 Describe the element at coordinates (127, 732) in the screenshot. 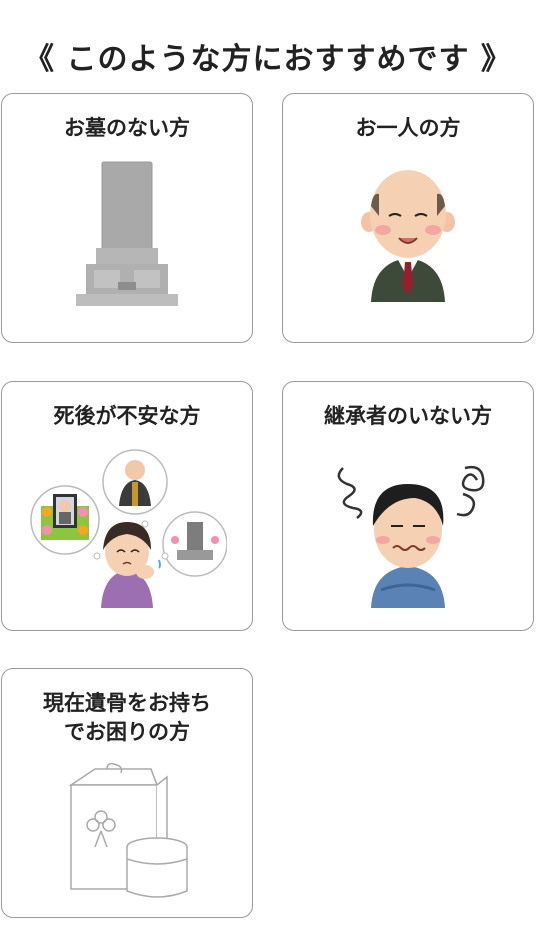

I see `card-title-line2: でお困りの方` at that location.